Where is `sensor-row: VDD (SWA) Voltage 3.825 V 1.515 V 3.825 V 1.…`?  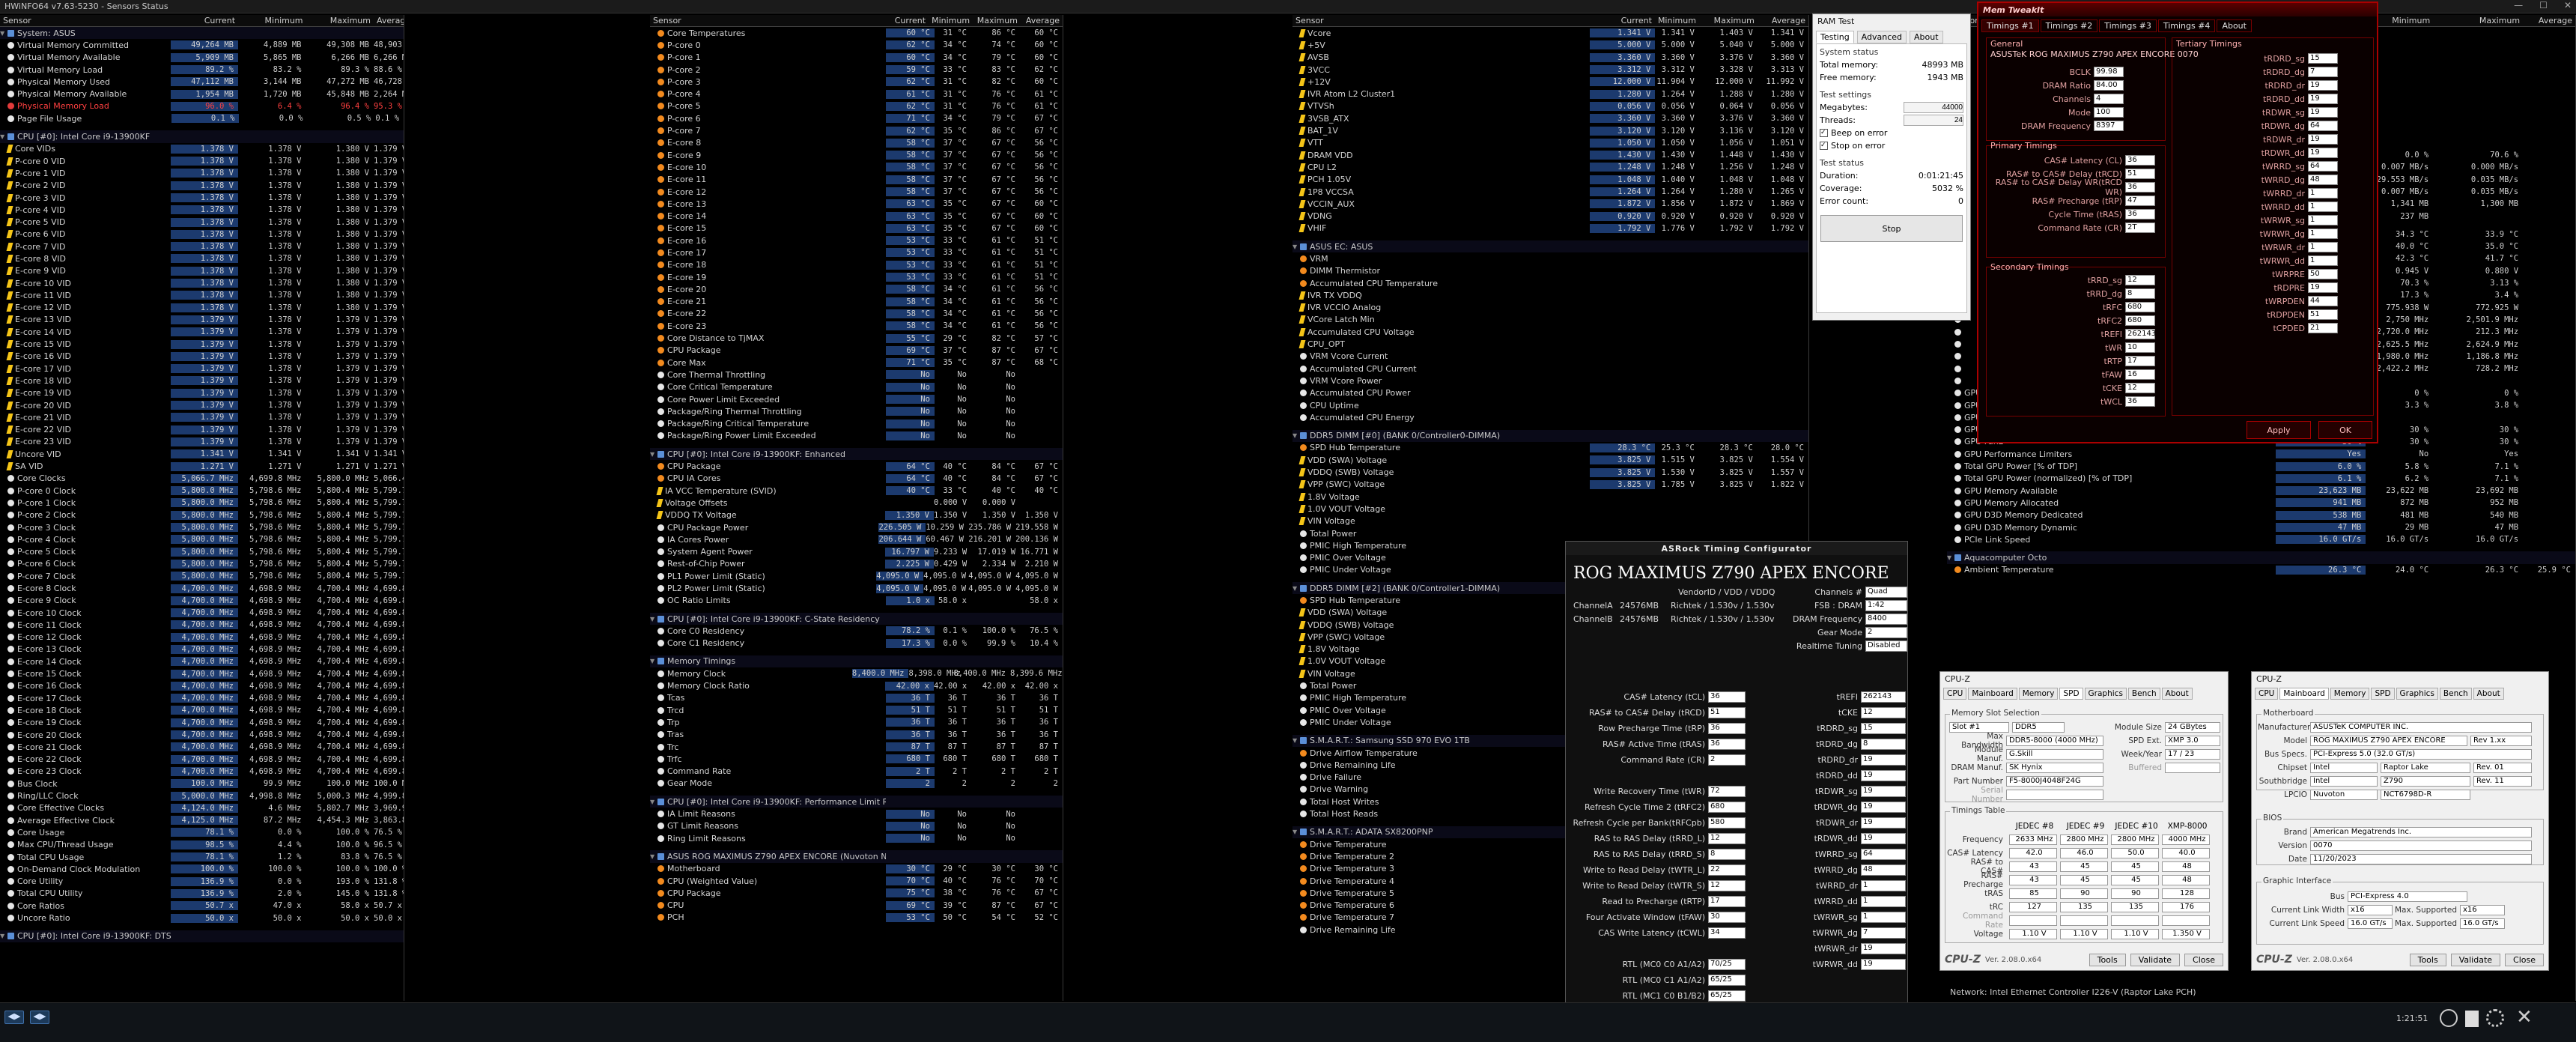 sensor-row: VDD (SWA) Voltage 3.825 V 1.515 V 3.825 V 1.… is located at coordinates (1550, 460).